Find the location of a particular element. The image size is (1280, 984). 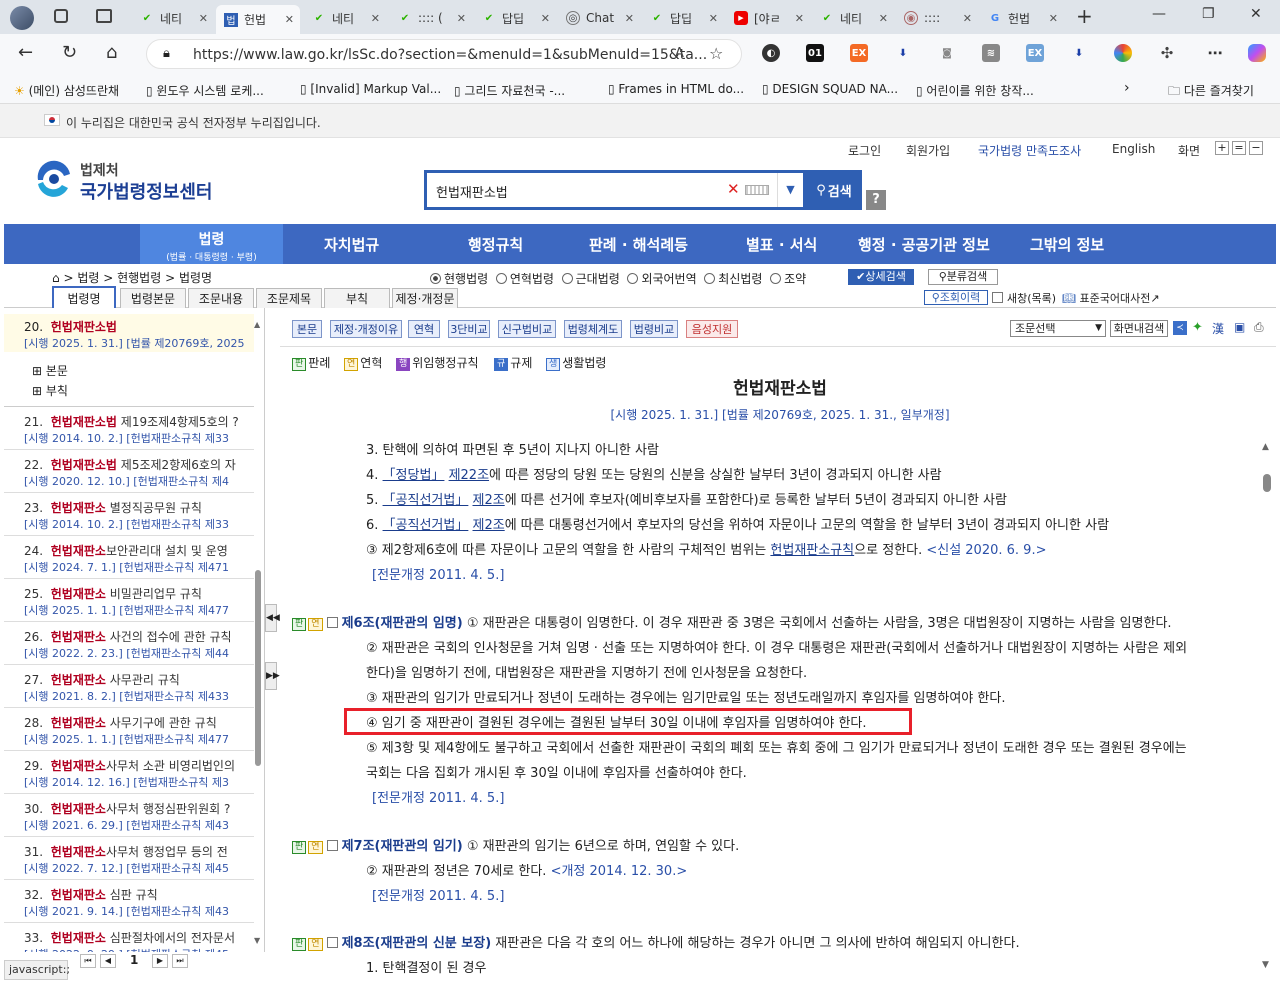

zoom-in-button: + is located at coordinates (1222, 148).